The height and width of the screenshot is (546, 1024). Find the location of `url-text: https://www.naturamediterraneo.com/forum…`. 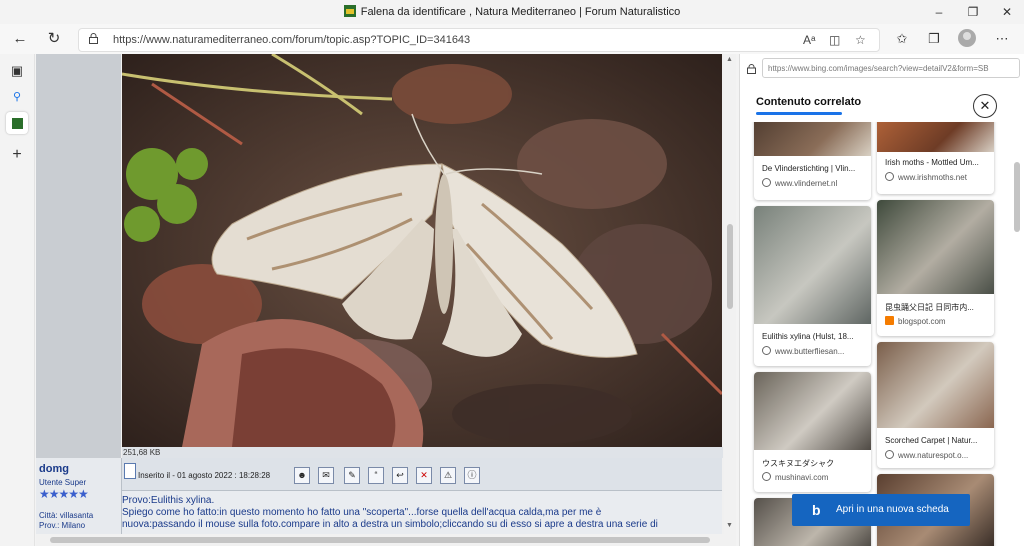

url-text: https://www.naturamediterraneo.com/forum… is located at coordinates (291, 40).